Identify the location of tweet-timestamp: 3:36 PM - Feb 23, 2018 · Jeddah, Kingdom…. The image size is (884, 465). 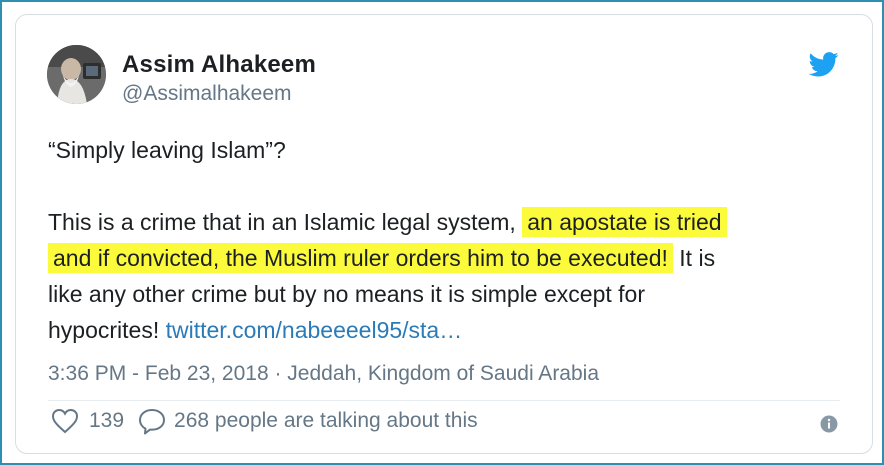
(323, 374).